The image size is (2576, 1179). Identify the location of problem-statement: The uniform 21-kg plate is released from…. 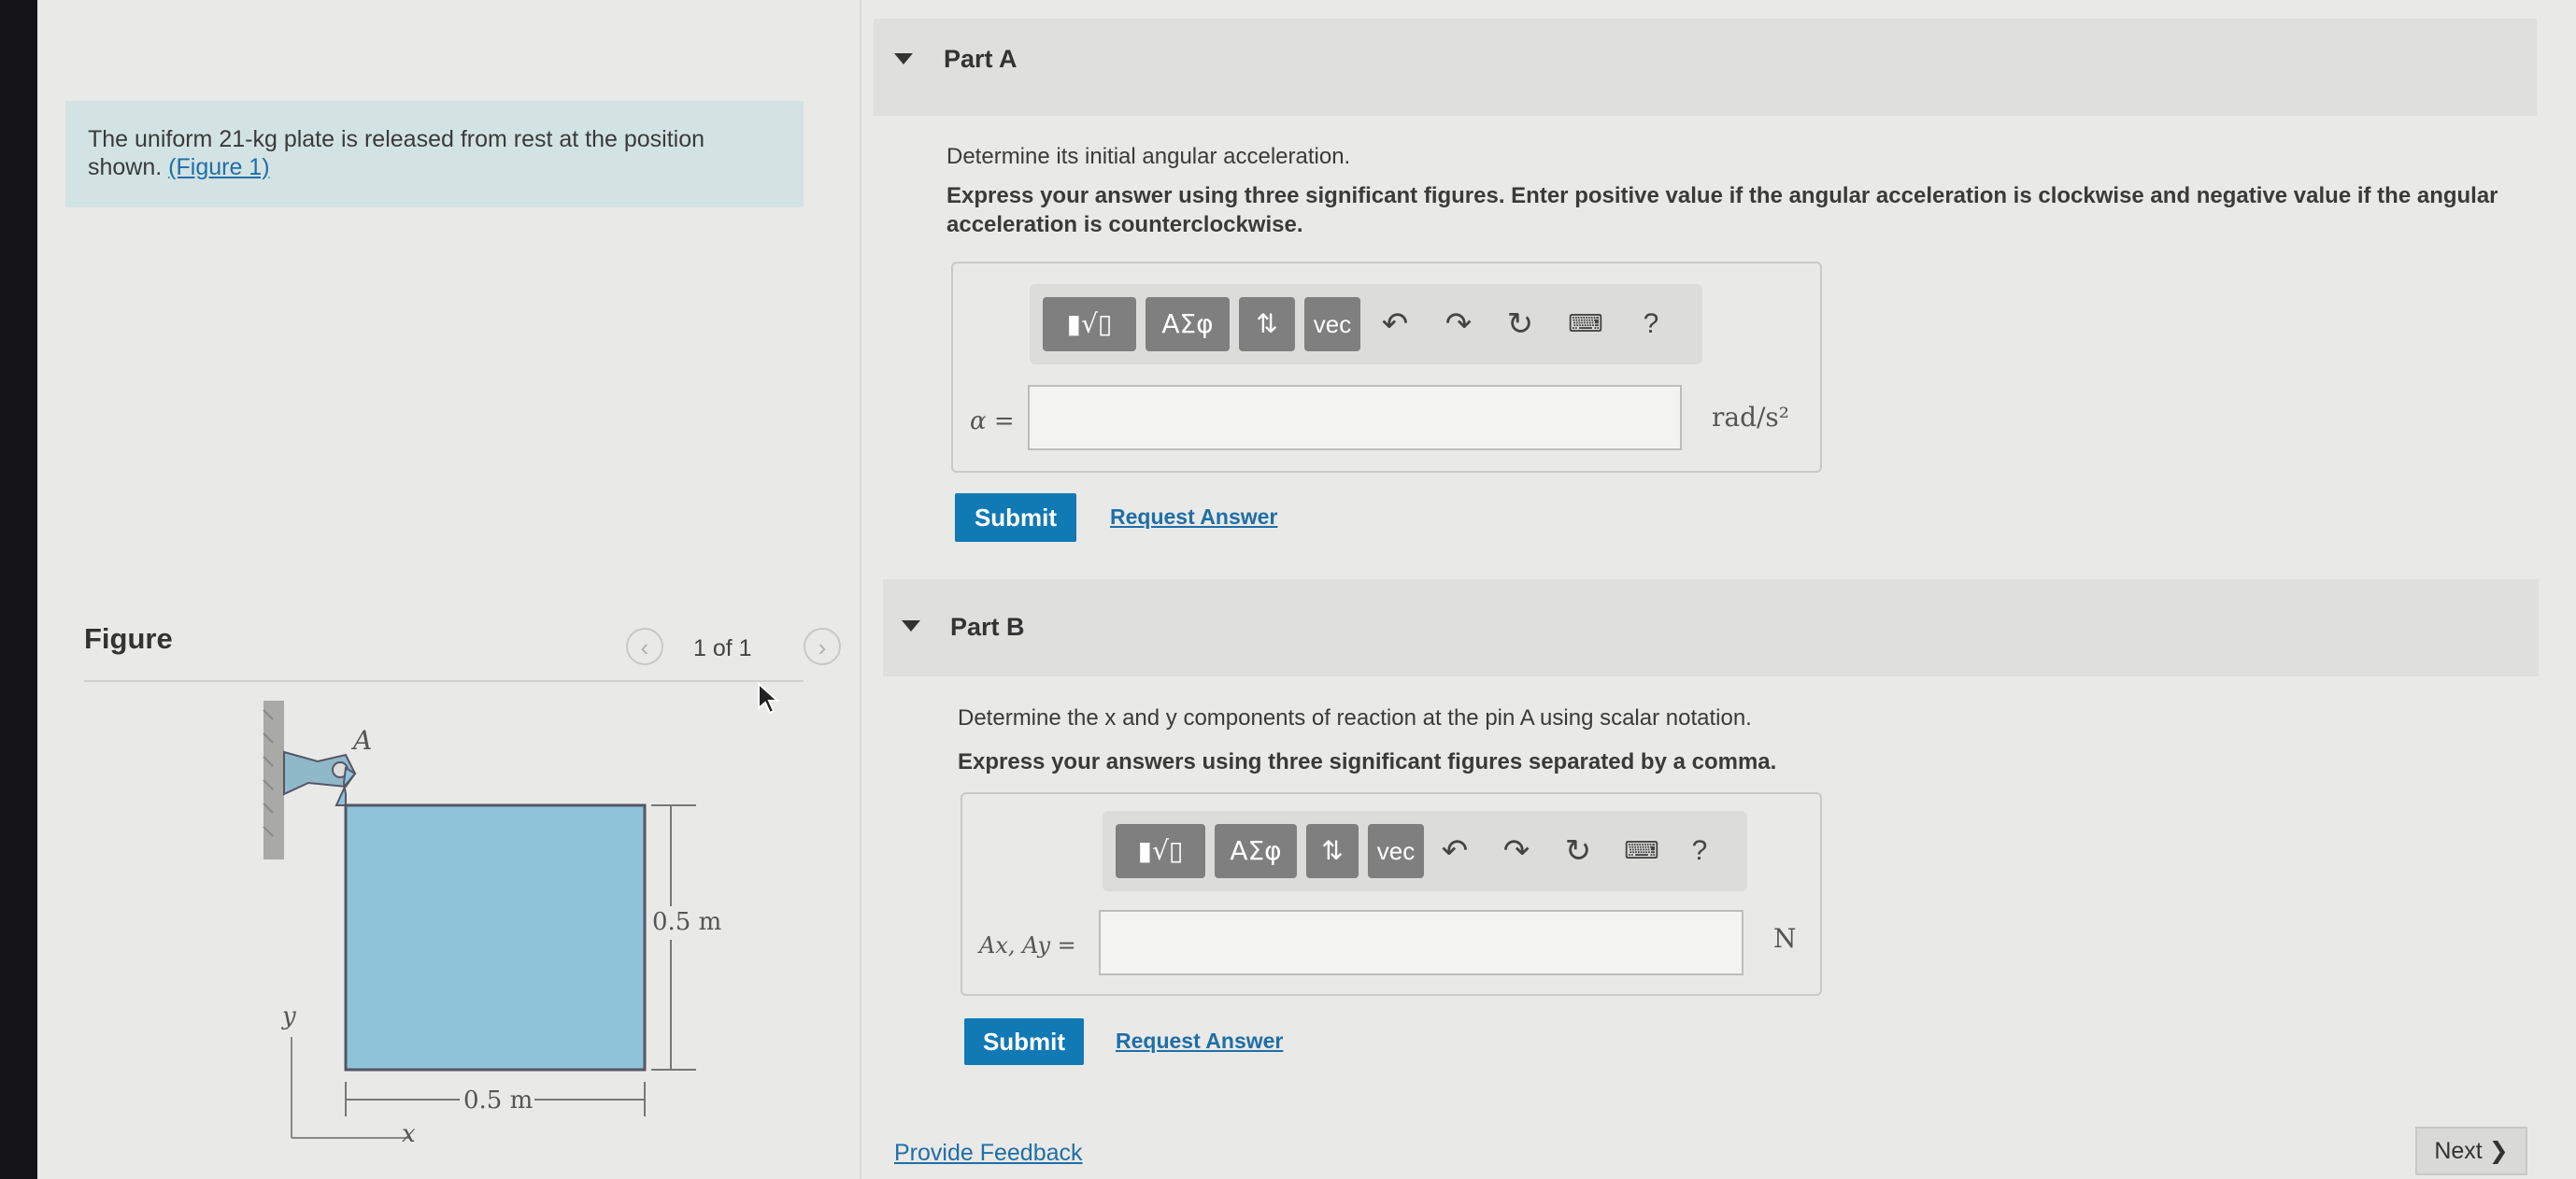
(435, 154).